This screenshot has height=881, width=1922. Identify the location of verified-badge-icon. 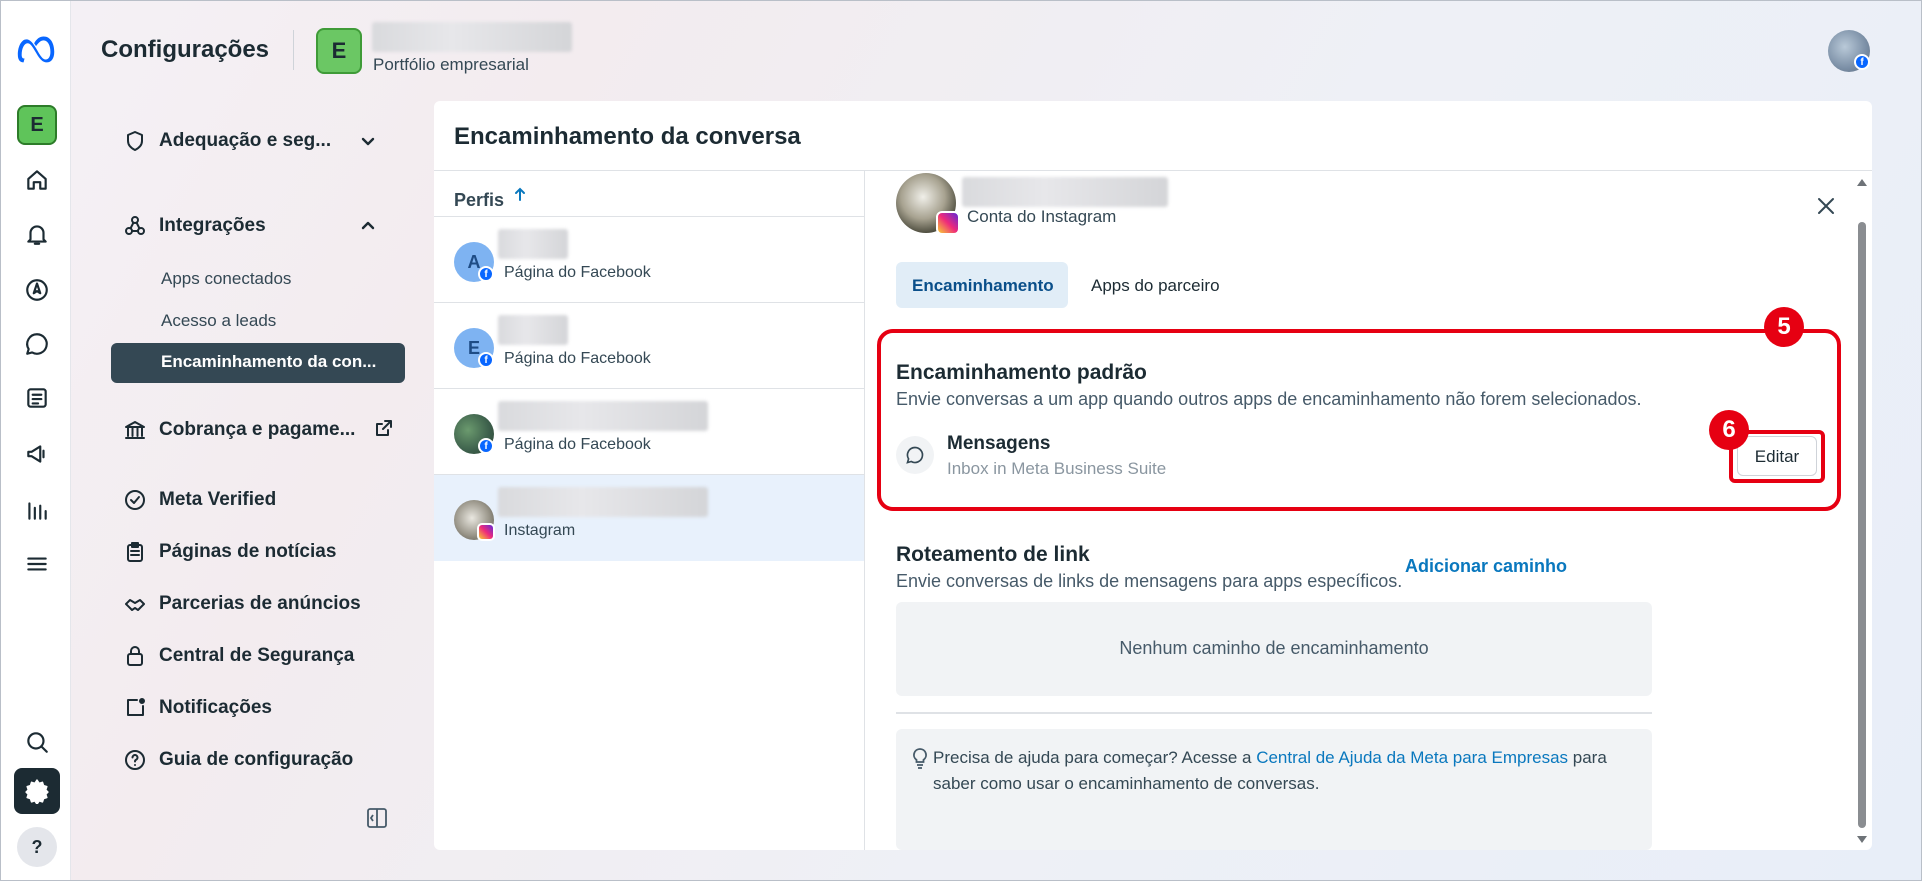
(135, 500).